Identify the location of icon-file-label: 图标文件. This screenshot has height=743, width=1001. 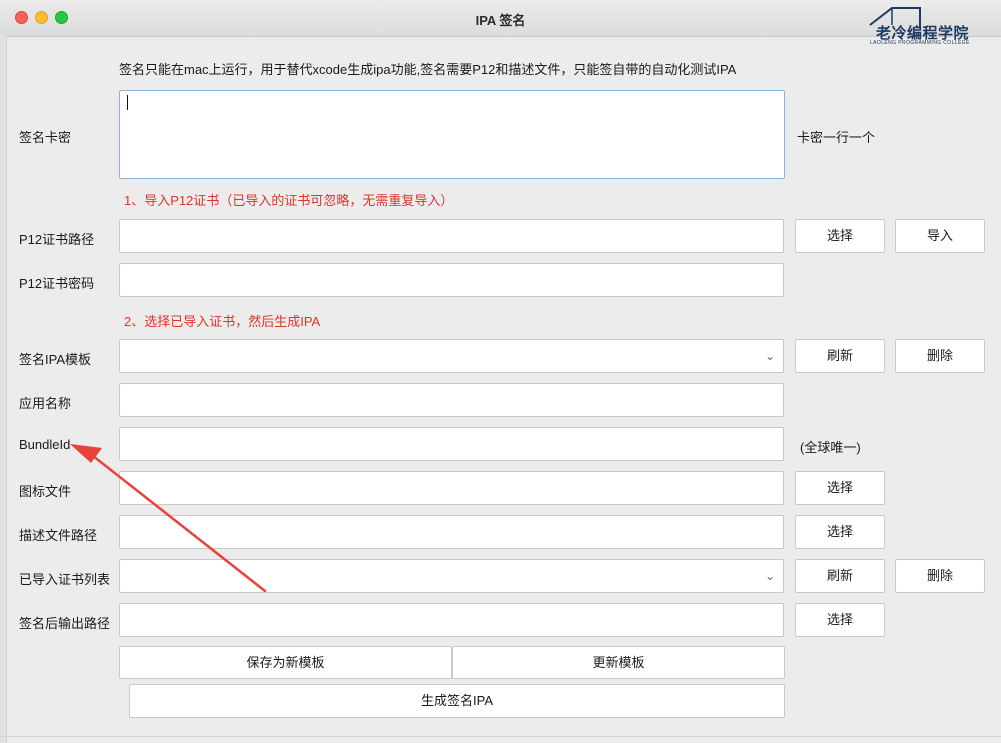
(45, 491).